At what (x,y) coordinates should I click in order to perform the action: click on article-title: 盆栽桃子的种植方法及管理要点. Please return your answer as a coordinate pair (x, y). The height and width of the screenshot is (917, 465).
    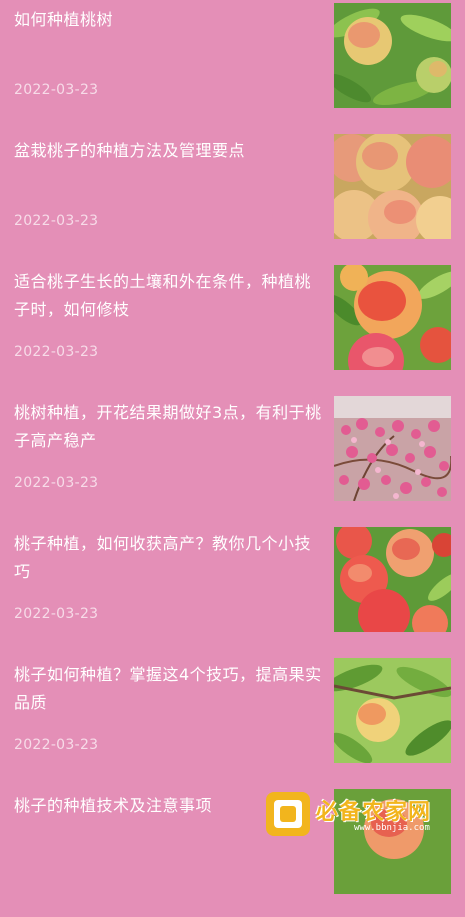
    Looking at the image, I should click on (169, 151).